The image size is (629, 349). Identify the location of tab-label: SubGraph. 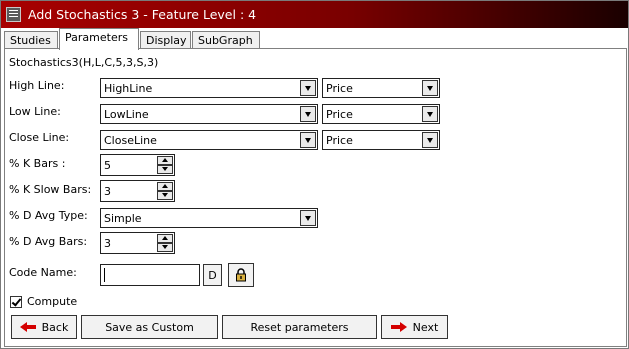
(225, 40).